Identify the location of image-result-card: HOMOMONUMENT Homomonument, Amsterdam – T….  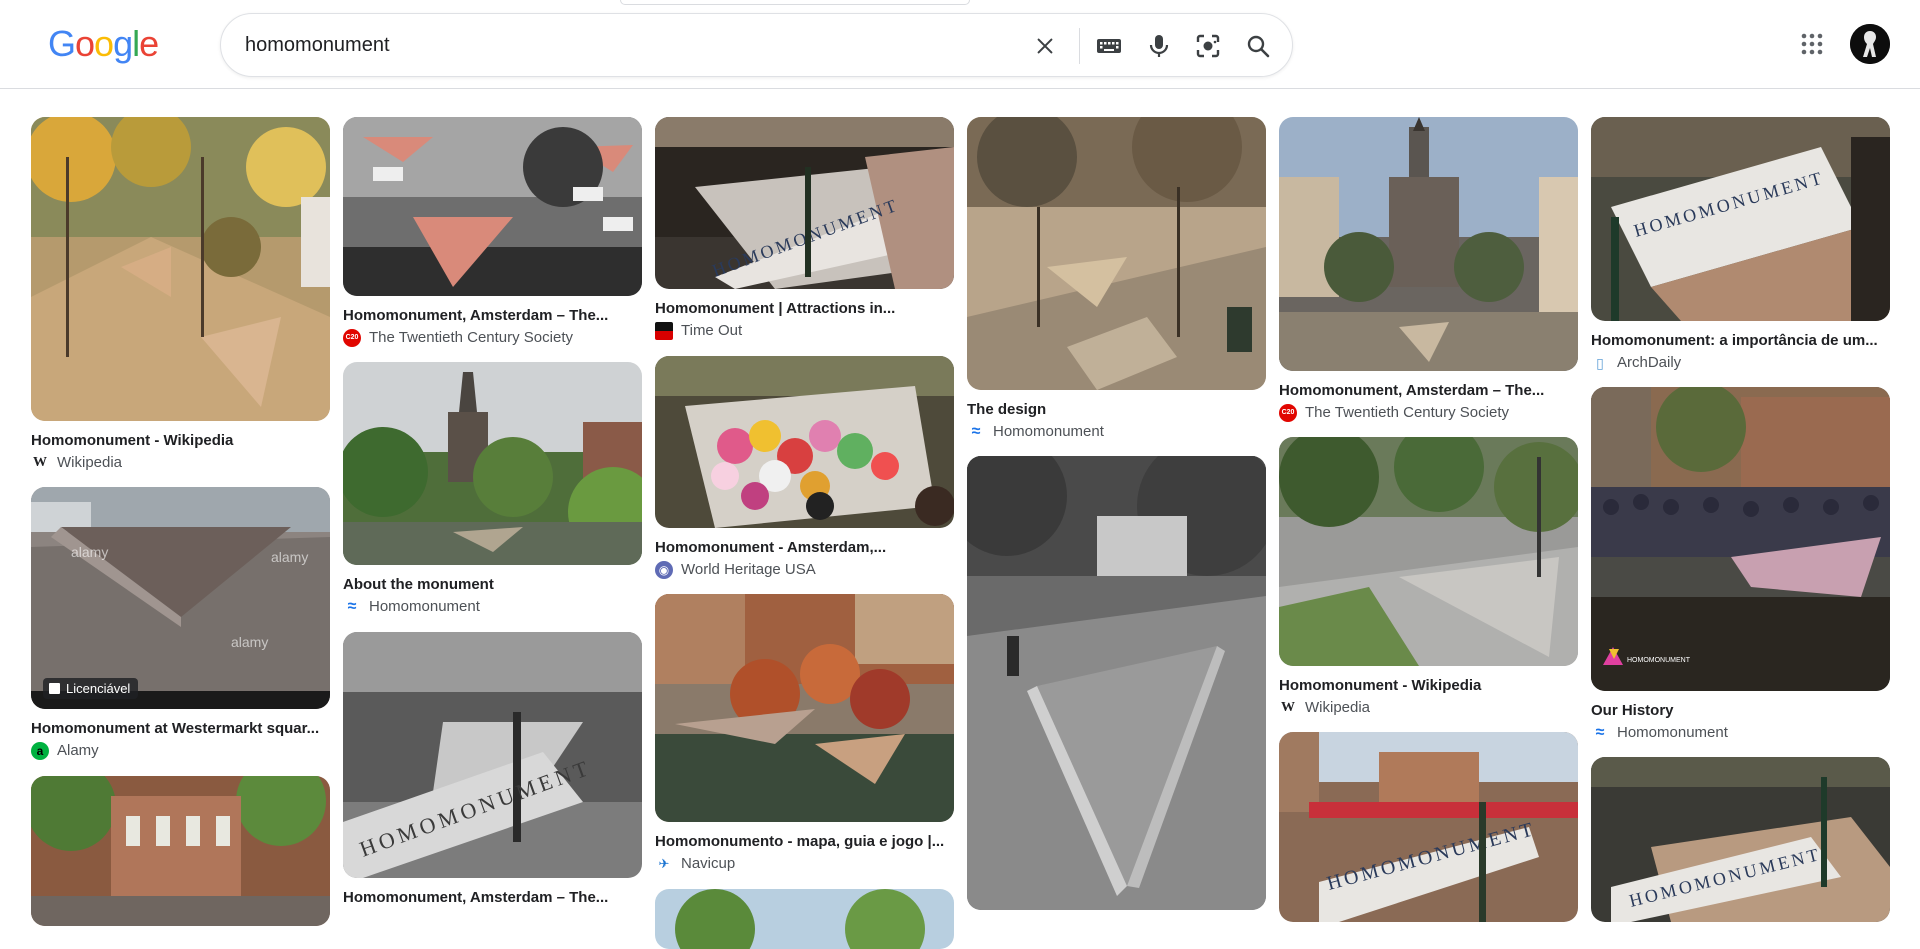
(492, 770).